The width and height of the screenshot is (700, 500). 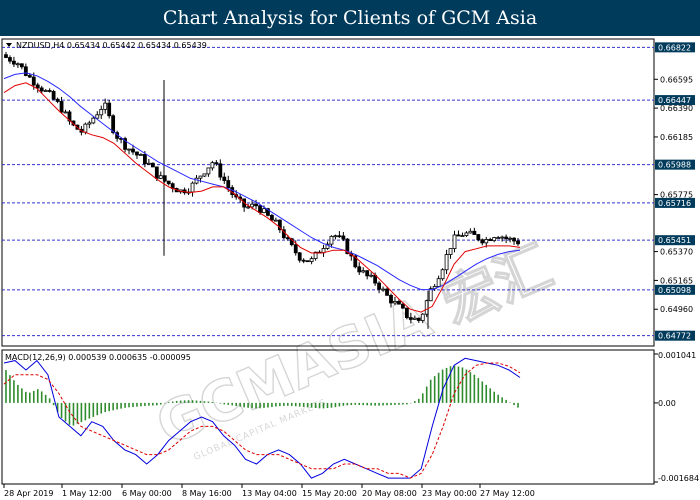 What do you see at coordinates (350, 18) in the screenshot?
I see `page-title: Chart Analysis for Clients of GCM Asia` at bounding box center [350, 18].